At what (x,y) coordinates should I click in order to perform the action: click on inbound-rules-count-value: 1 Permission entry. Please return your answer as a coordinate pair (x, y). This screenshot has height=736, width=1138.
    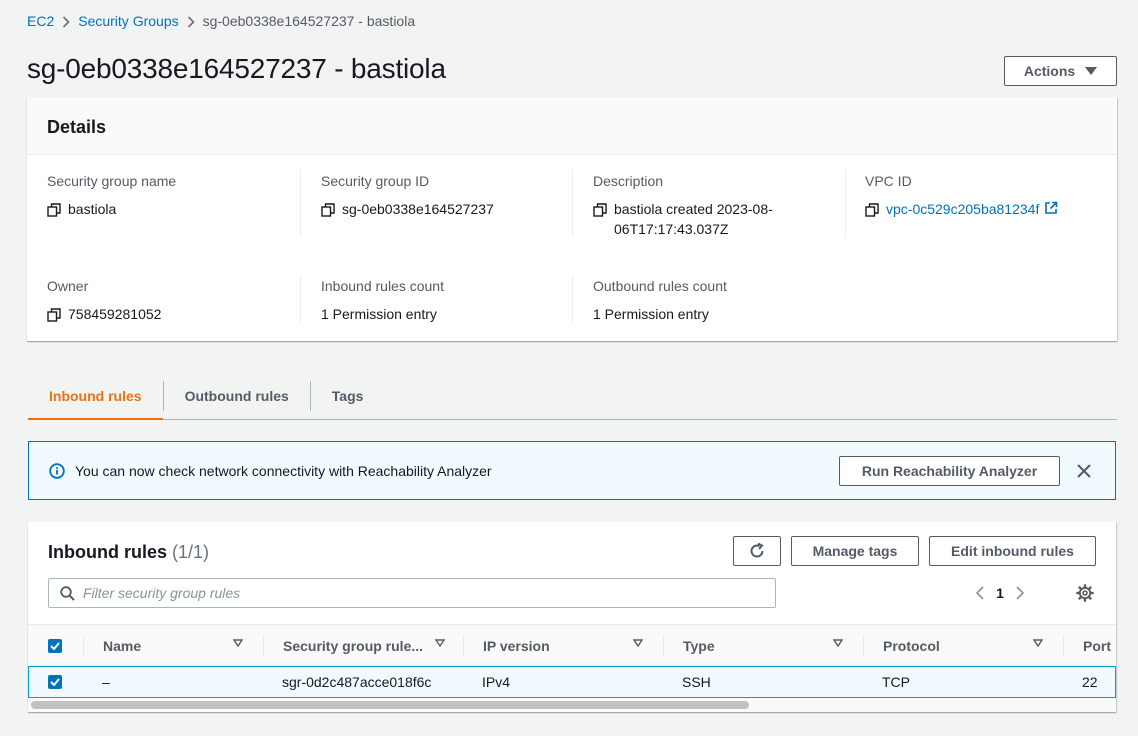
    Looking at the image, I should click on (379, 314).